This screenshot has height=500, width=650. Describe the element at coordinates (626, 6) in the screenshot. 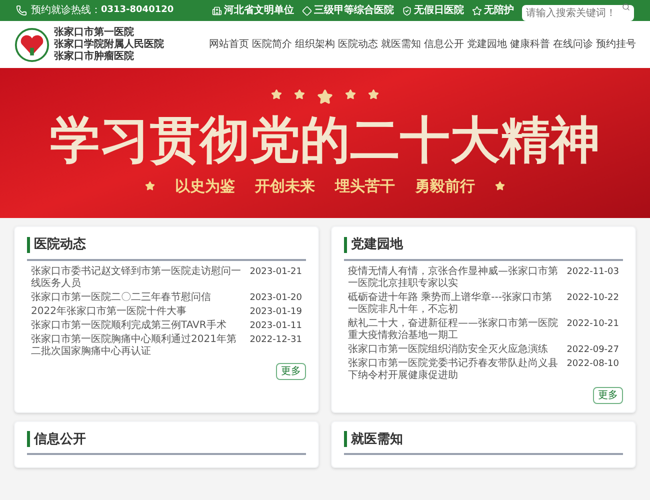

I see `search-icon` at that location.